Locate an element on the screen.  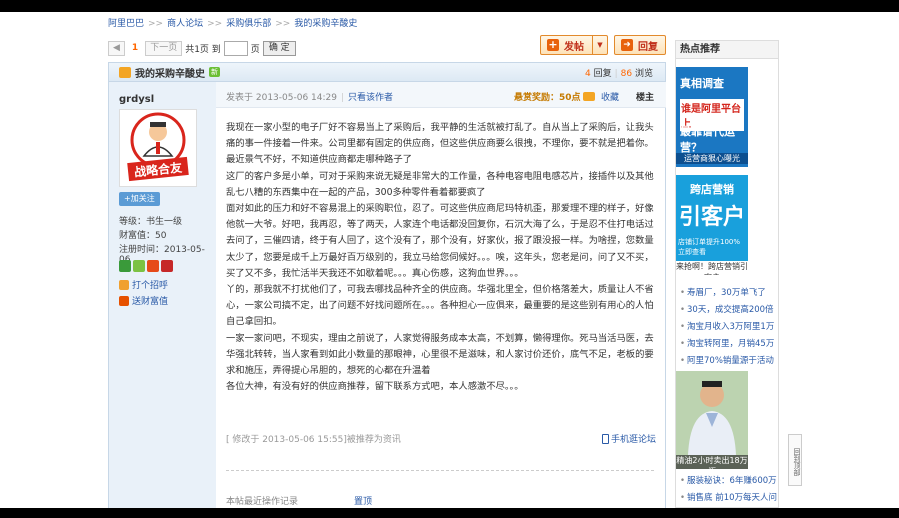
breadcrumb-alibaba: 阿里巴巴 is located at coordinates (126, 24).